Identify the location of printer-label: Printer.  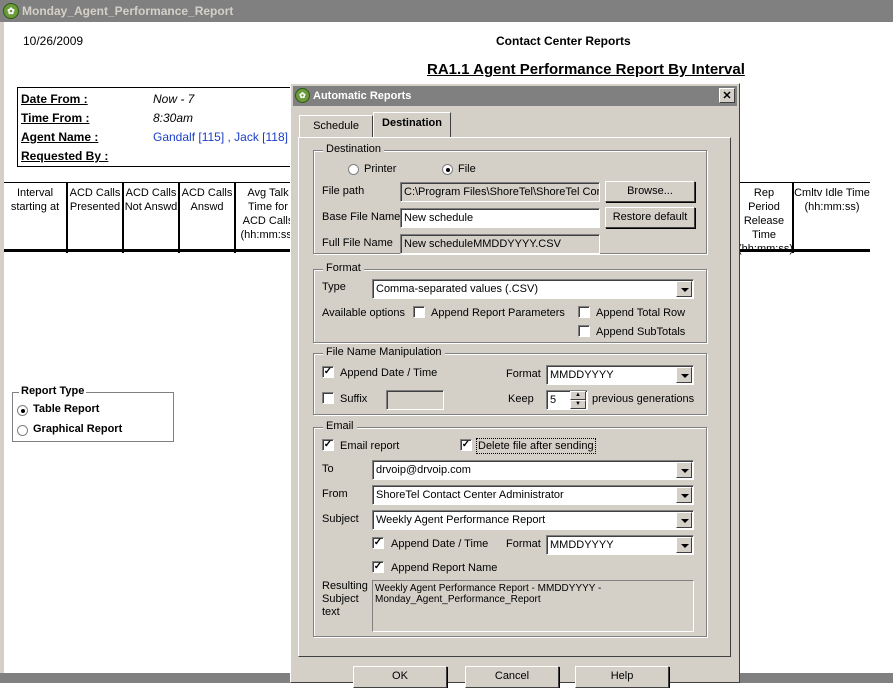
(380, 169).